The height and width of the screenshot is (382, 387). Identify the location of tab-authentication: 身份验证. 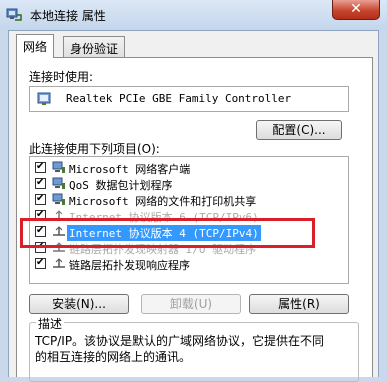
(94, 47).